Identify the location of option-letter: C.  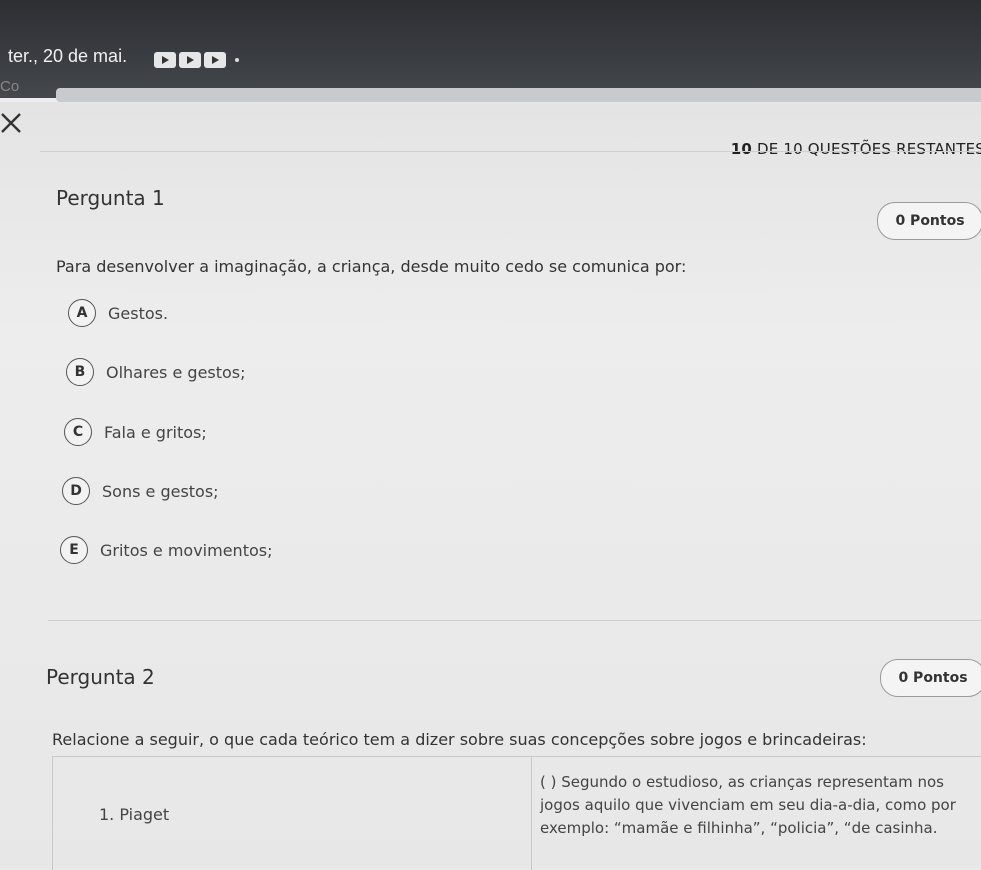
(78, 432).